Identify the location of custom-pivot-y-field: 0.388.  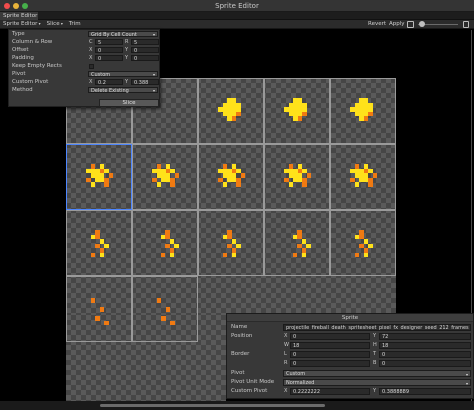
(145, 82).